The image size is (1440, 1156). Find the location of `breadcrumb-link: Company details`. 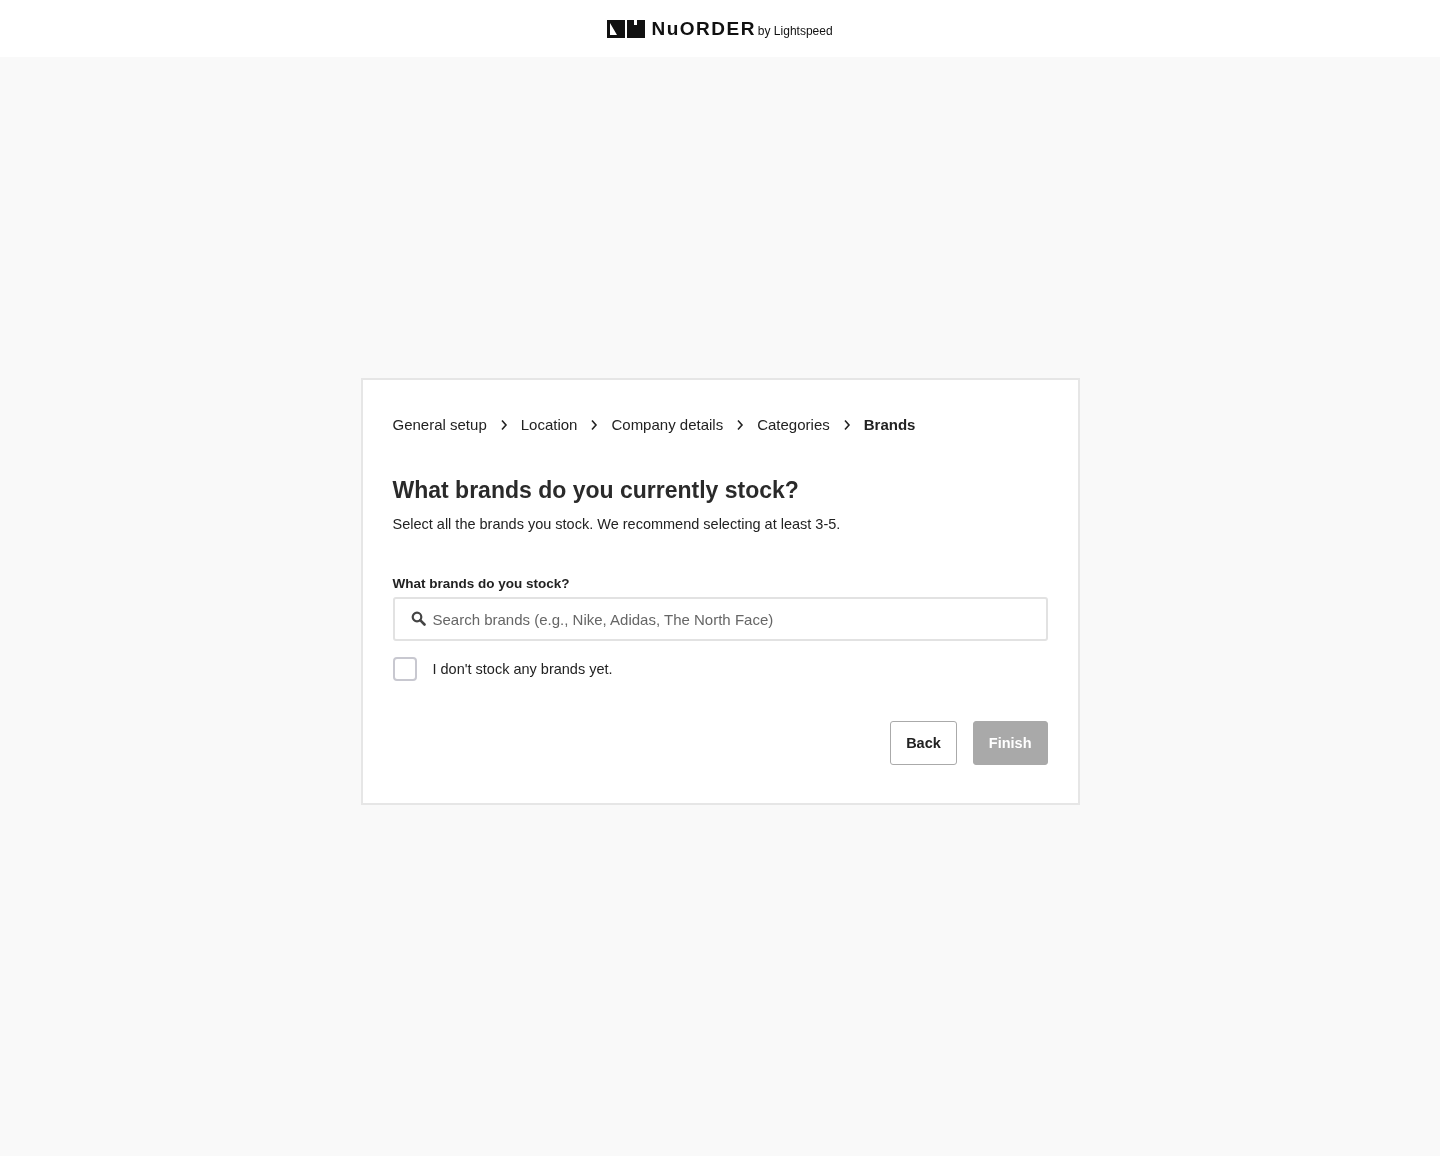

breadcrumb-link: Company details is located at coordinates (667, 424).